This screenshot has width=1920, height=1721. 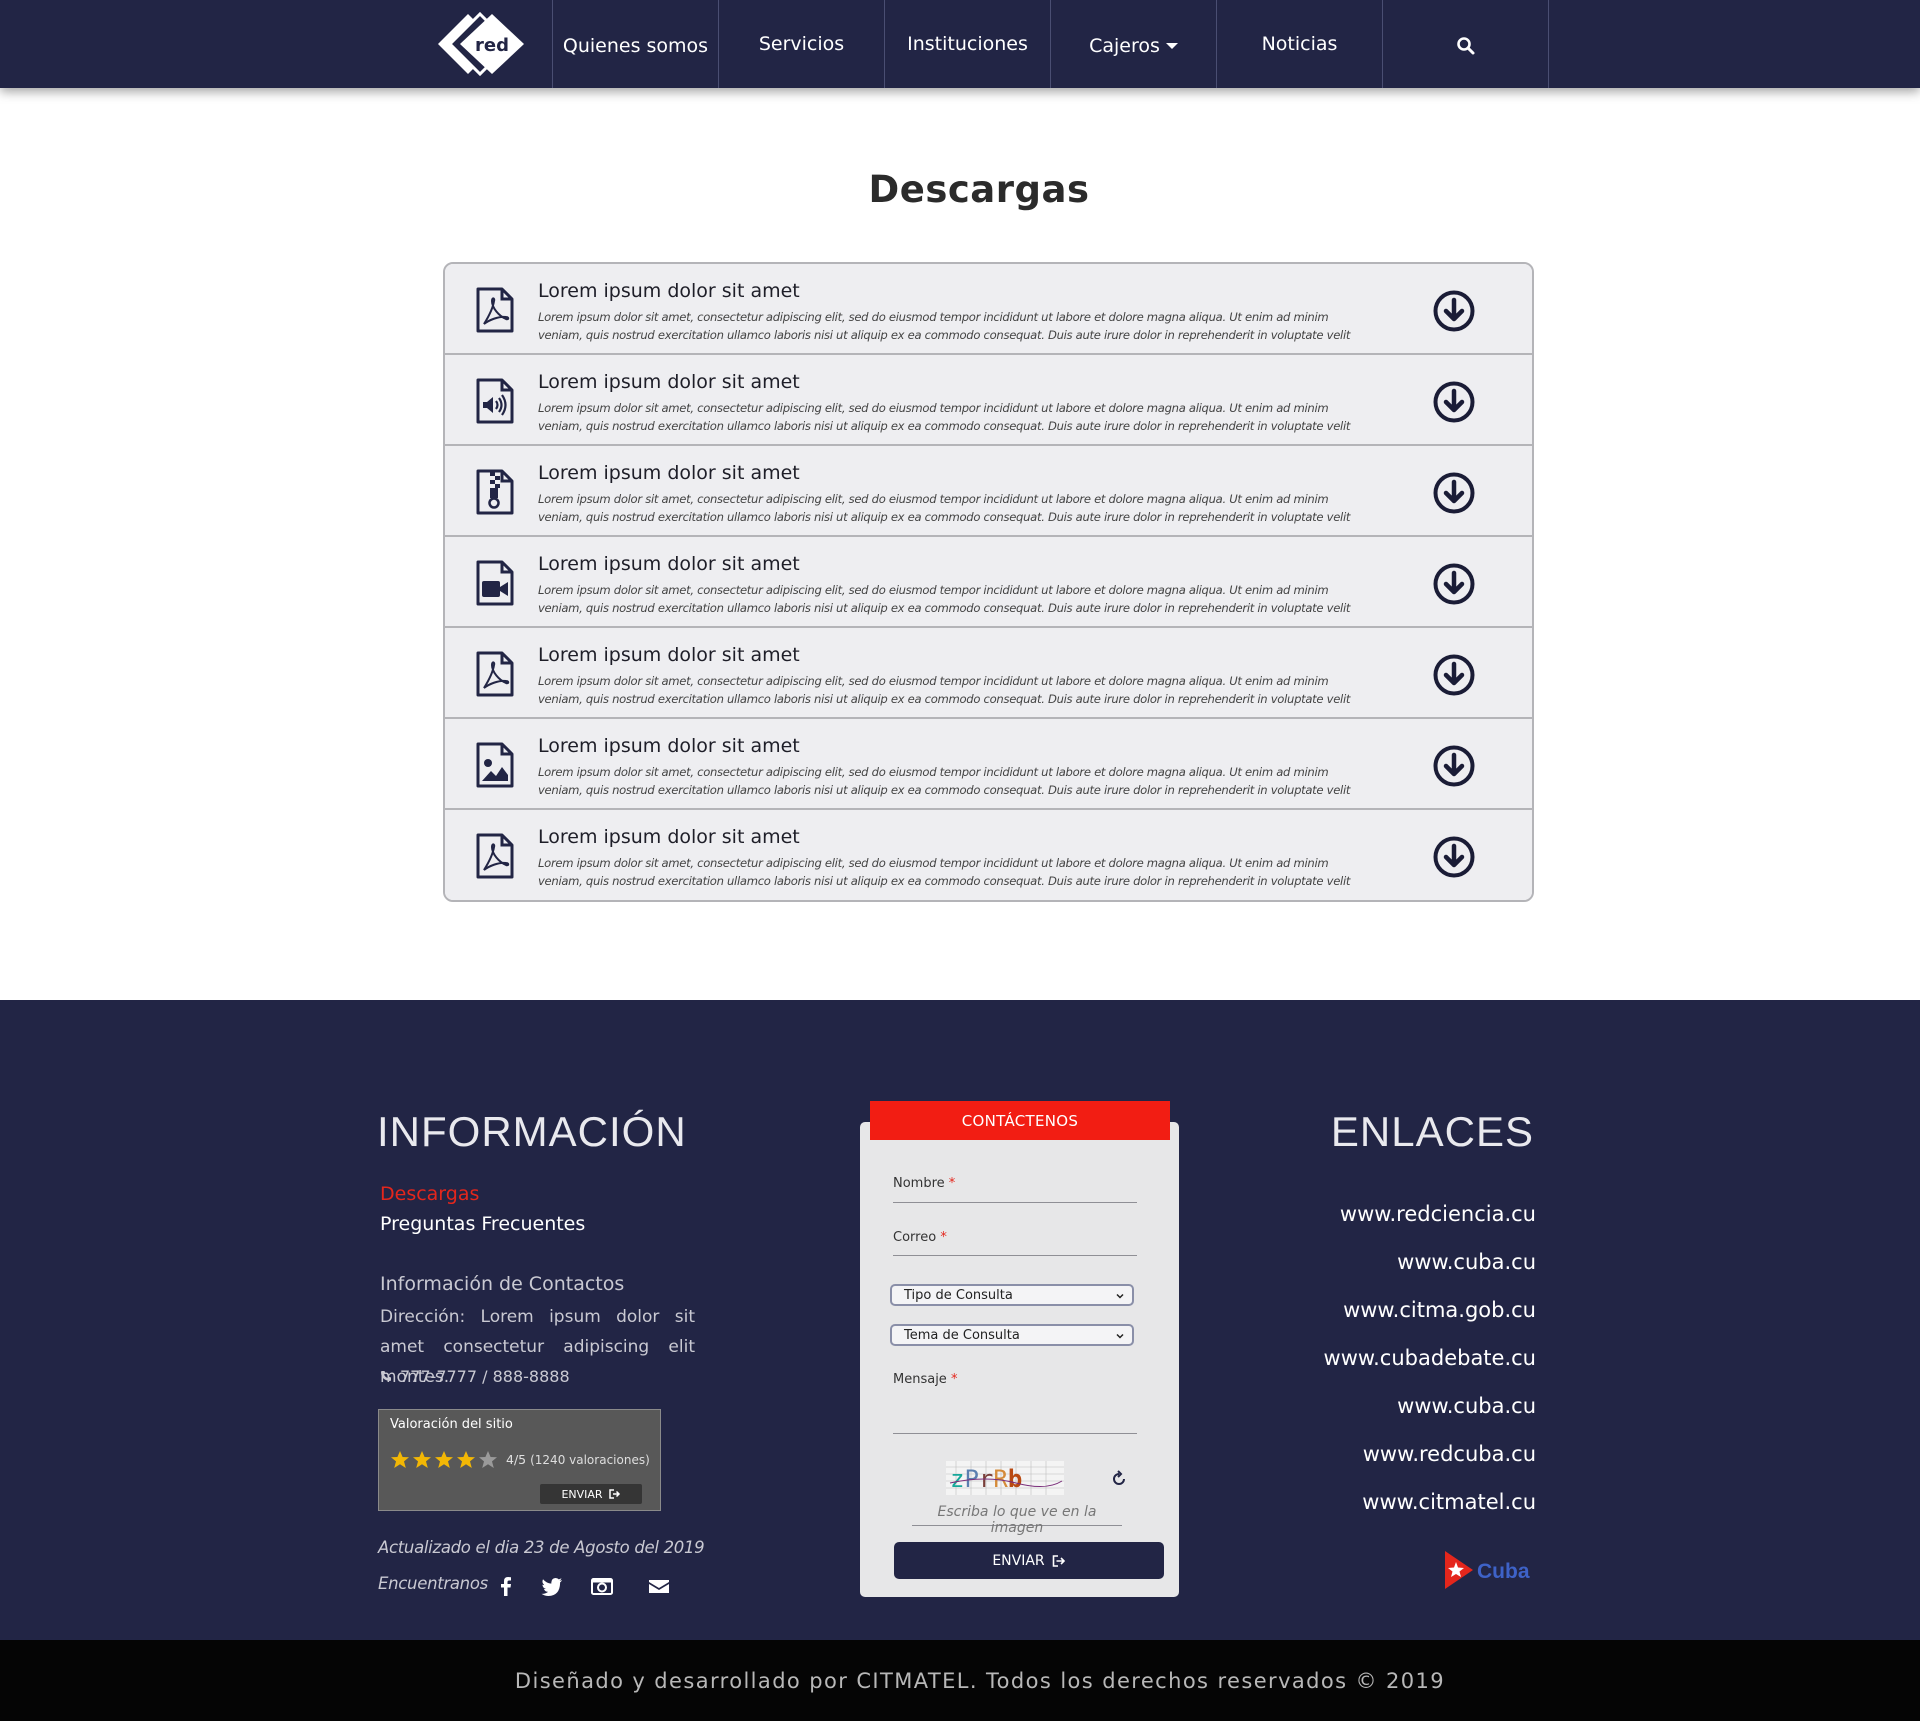 What do you see at coordinates (386, 1376) in the screenshot?
I see `phone-icon` at bounding box center [386, 1376].